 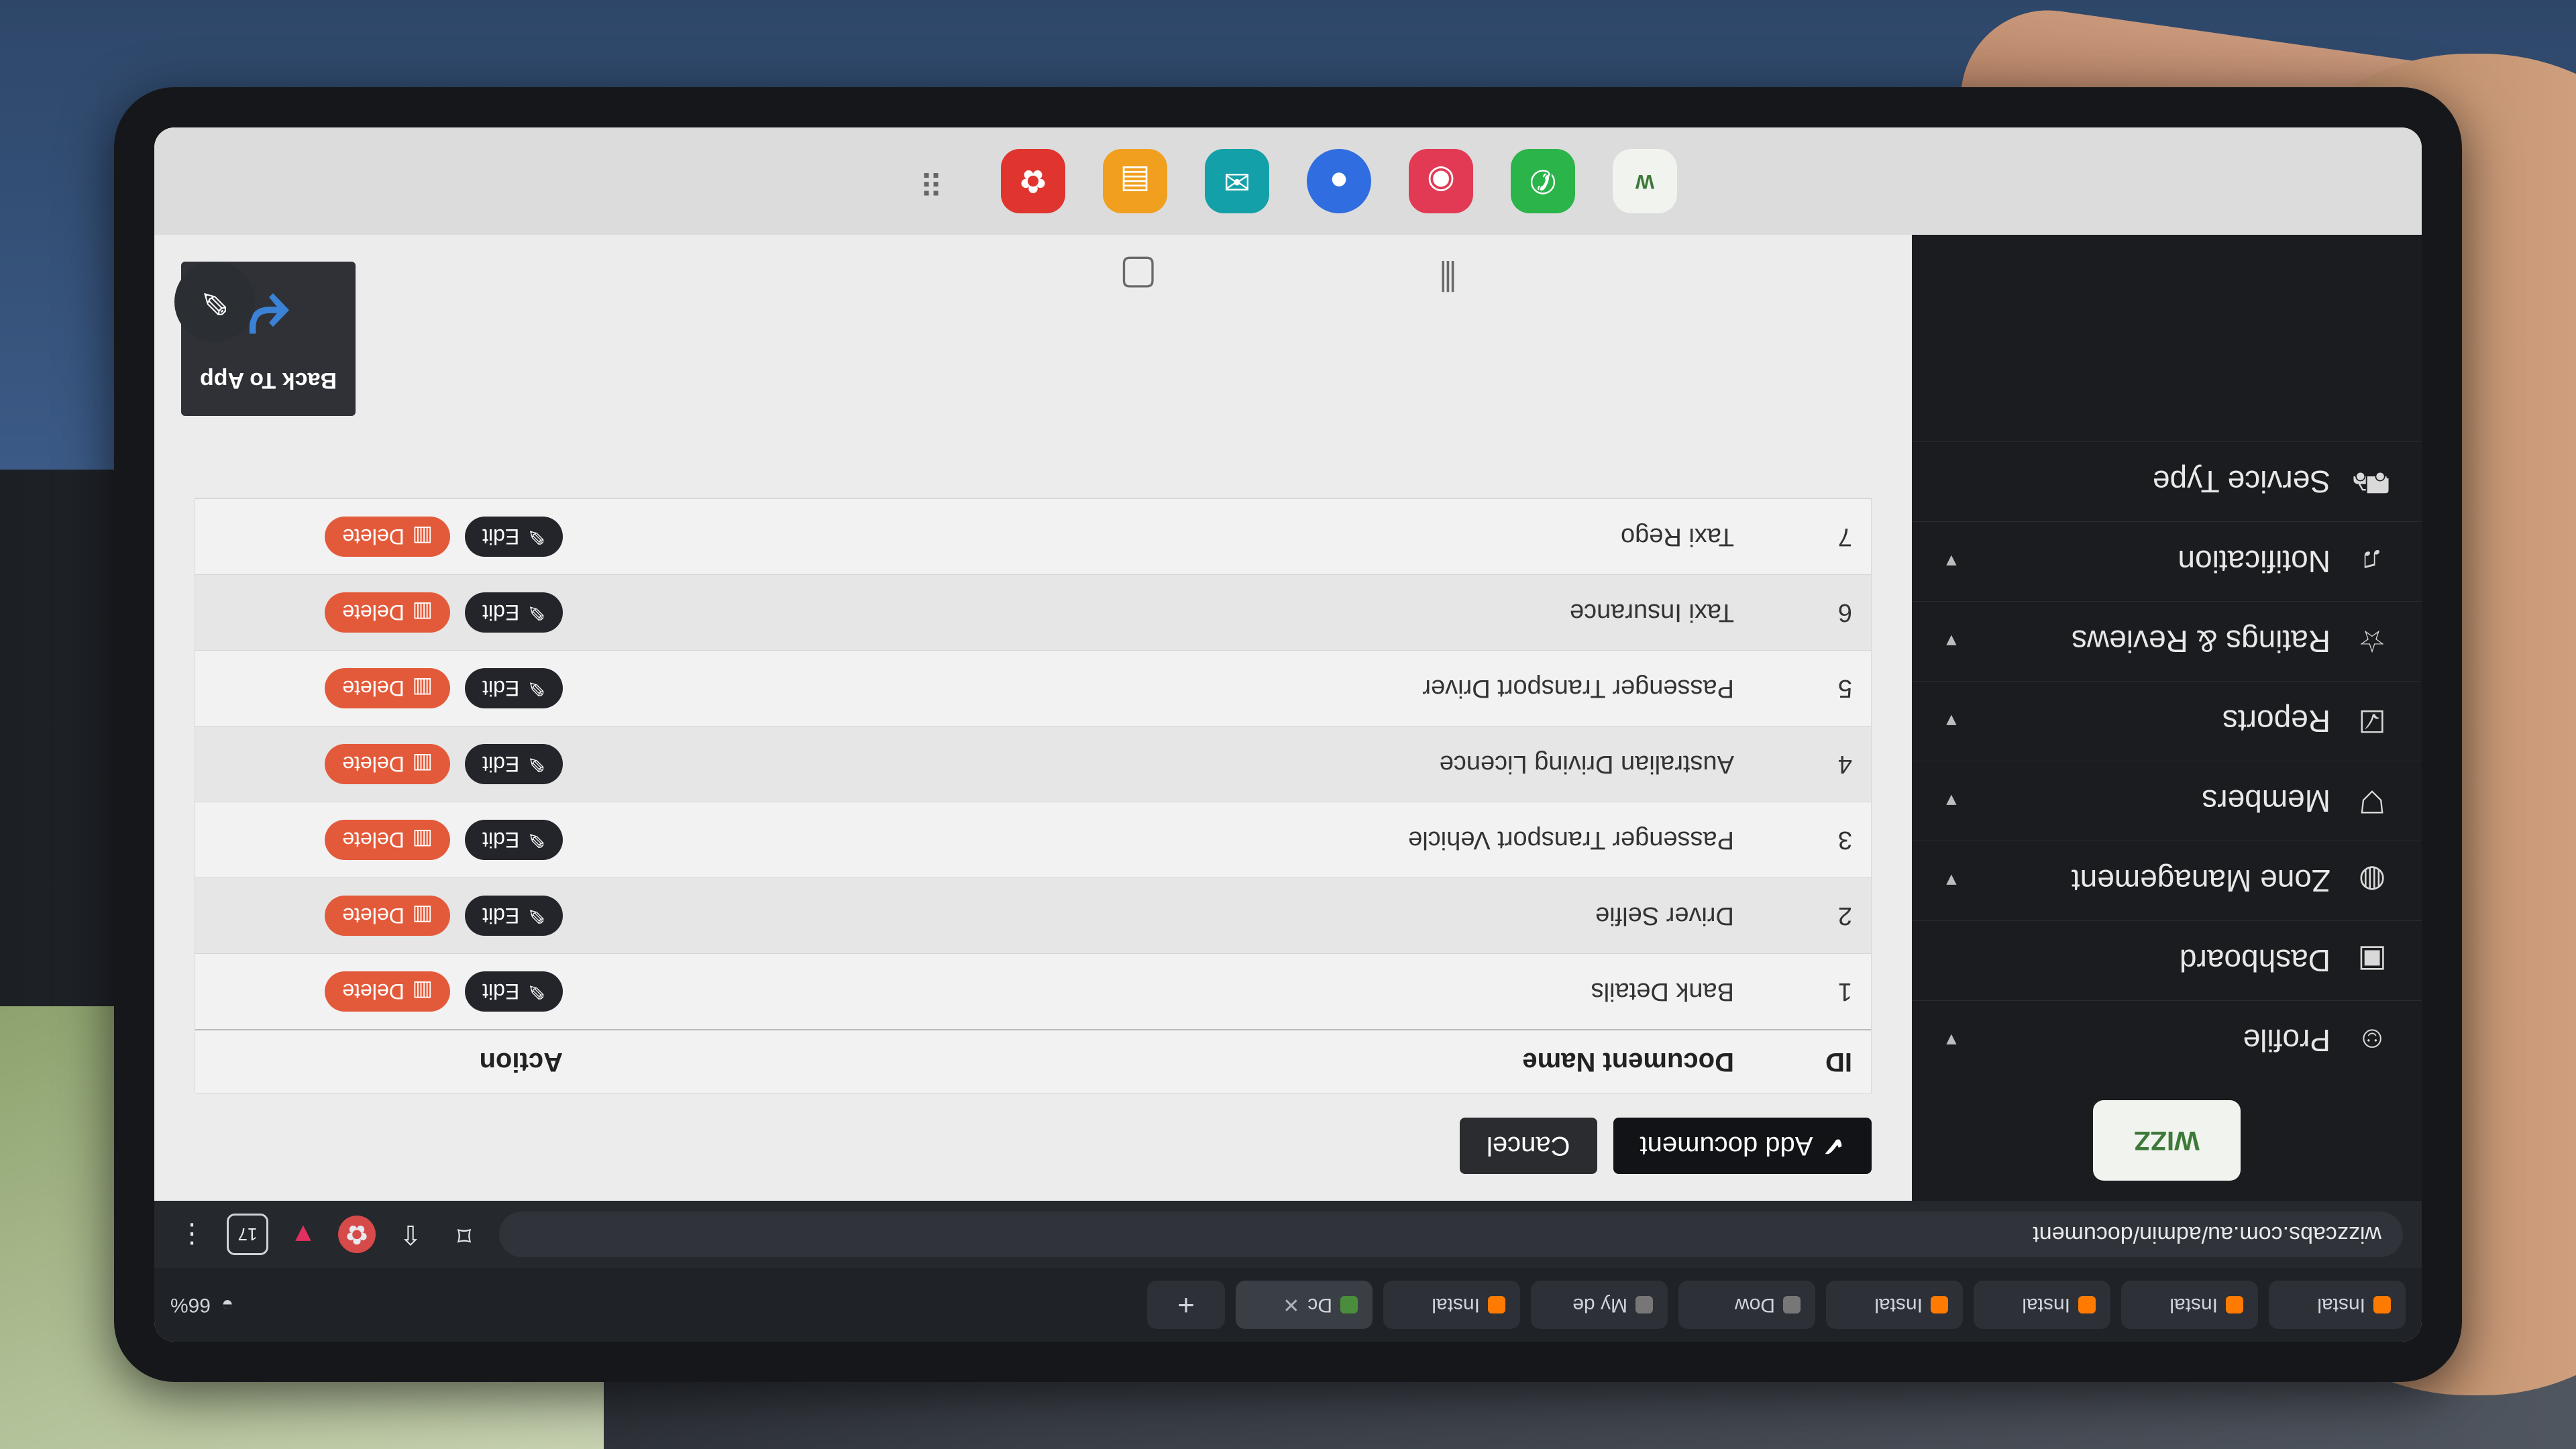 I want to click on add-document-button: ✔ Add document, so click(x=1742, y=1146).